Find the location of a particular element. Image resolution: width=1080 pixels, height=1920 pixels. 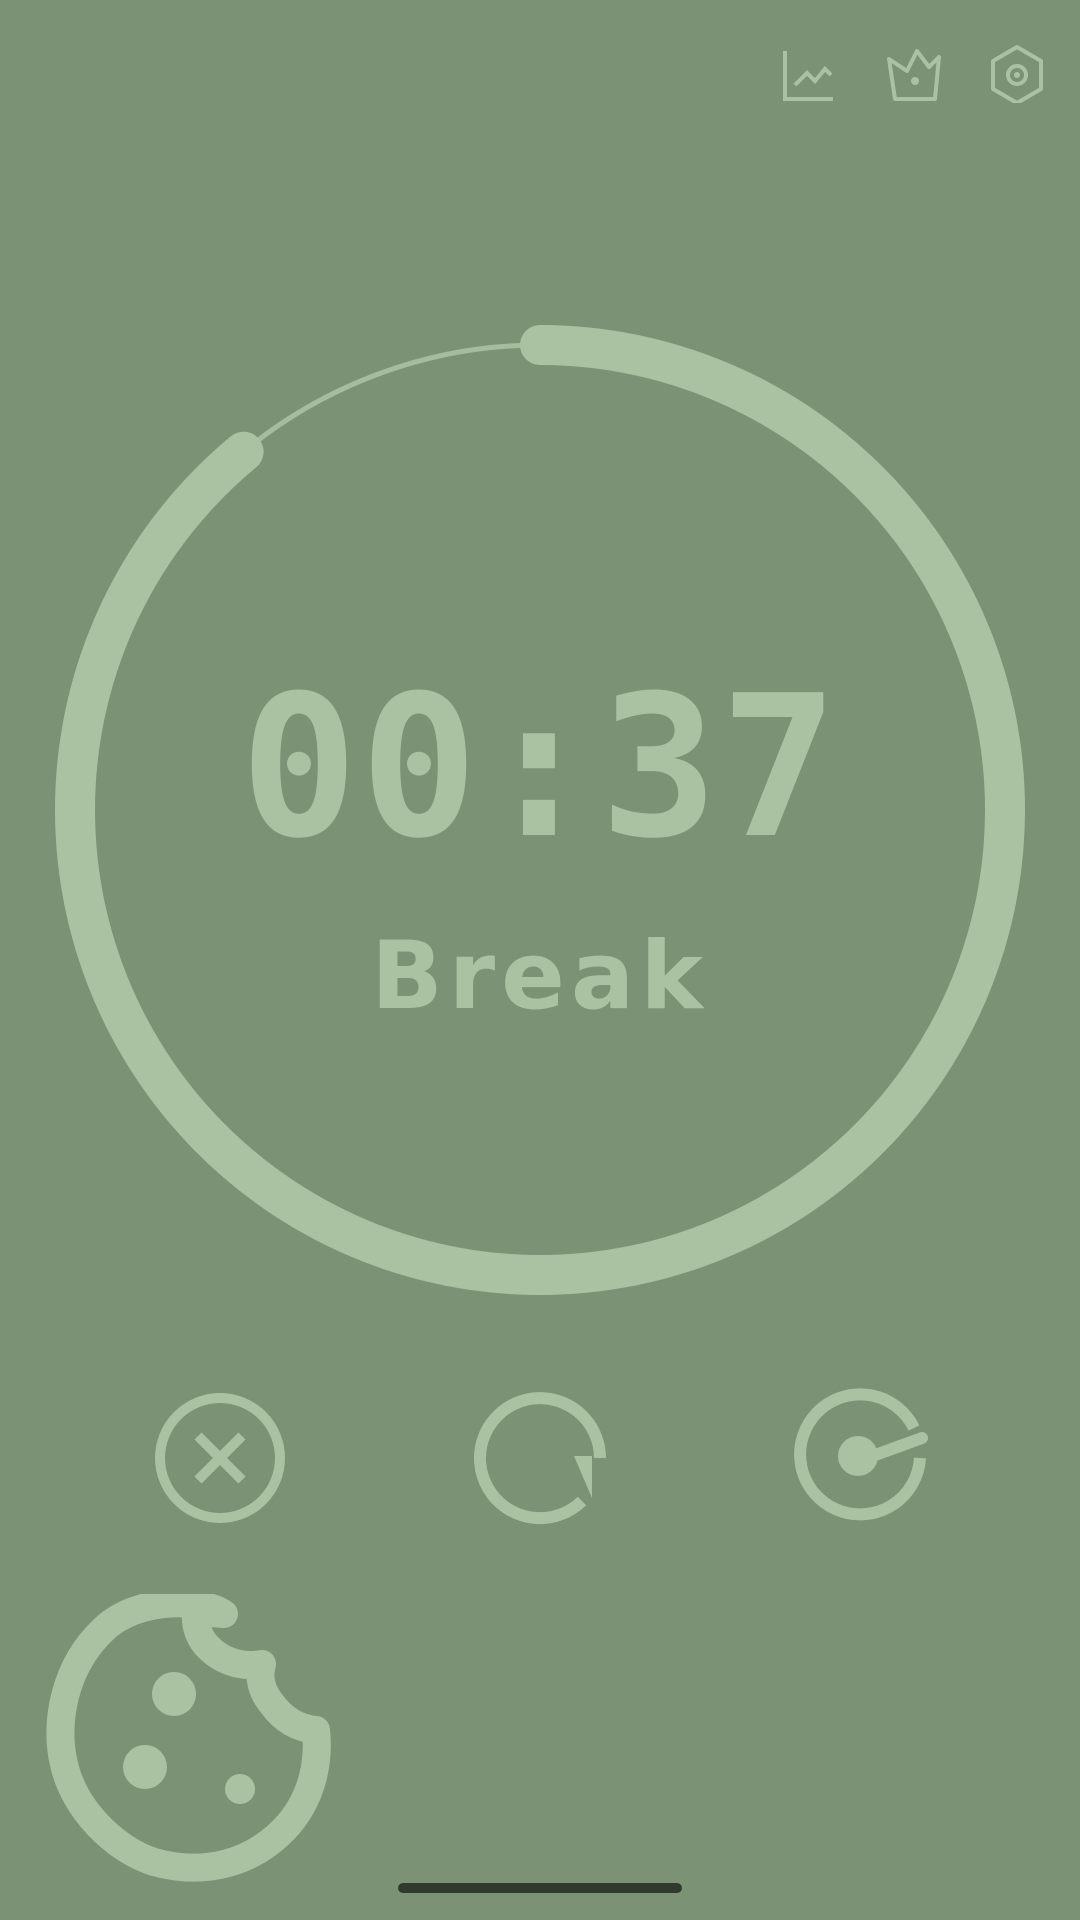

skip-button is located at coordinates (860, 1458).